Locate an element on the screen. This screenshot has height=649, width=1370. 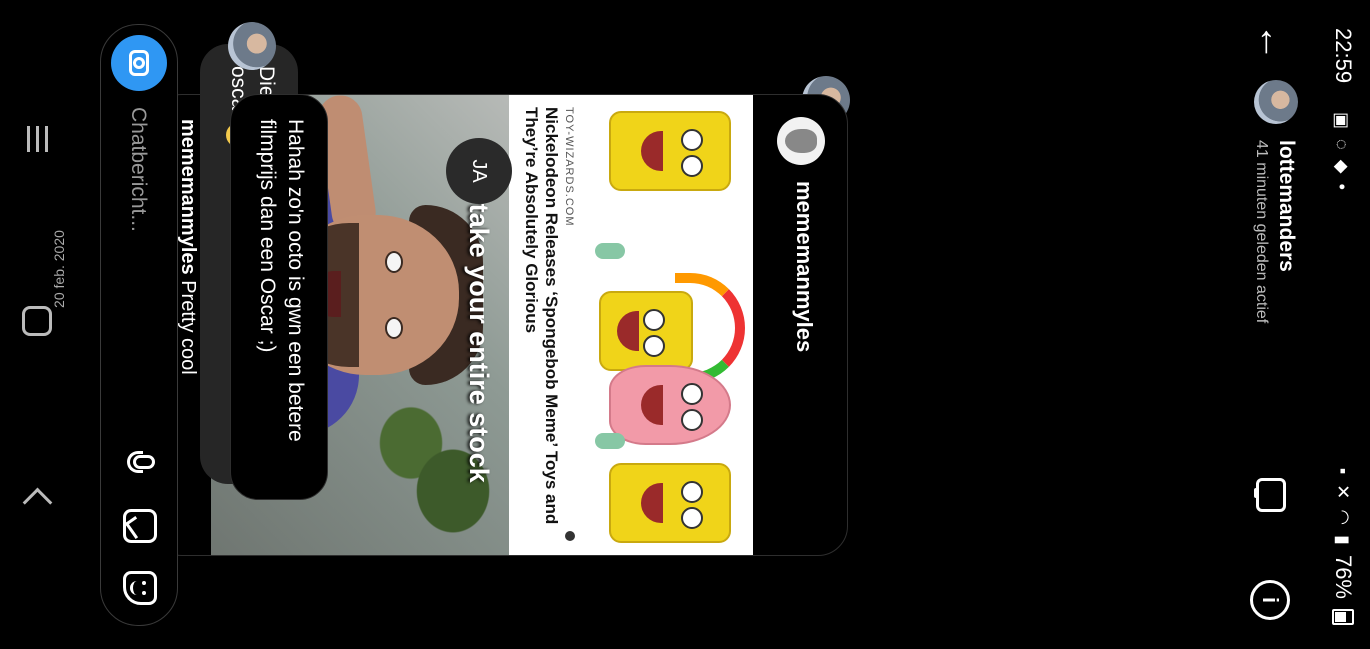
camera-button is located at coordinates (139, 63).